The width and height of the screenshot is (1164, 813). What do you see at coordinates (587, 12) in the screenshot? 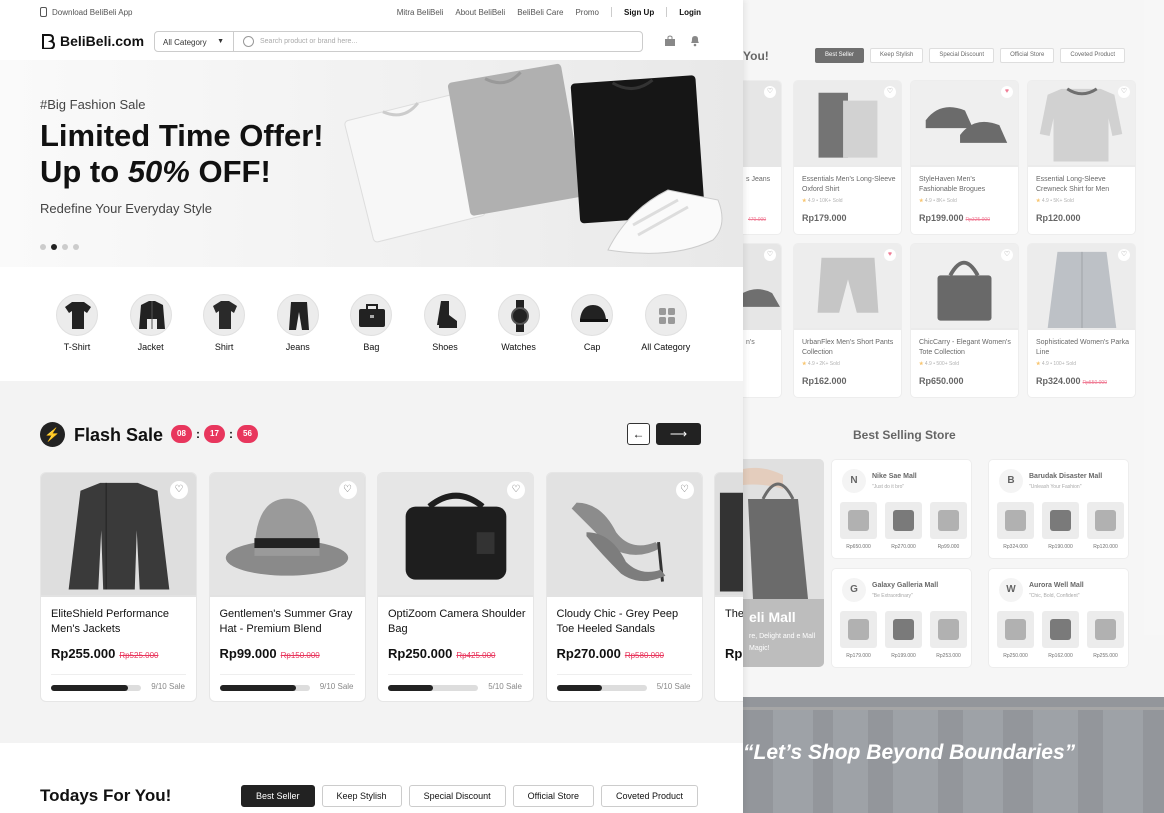
I see `link-promo: Promo` at bounding box center [587, 12].